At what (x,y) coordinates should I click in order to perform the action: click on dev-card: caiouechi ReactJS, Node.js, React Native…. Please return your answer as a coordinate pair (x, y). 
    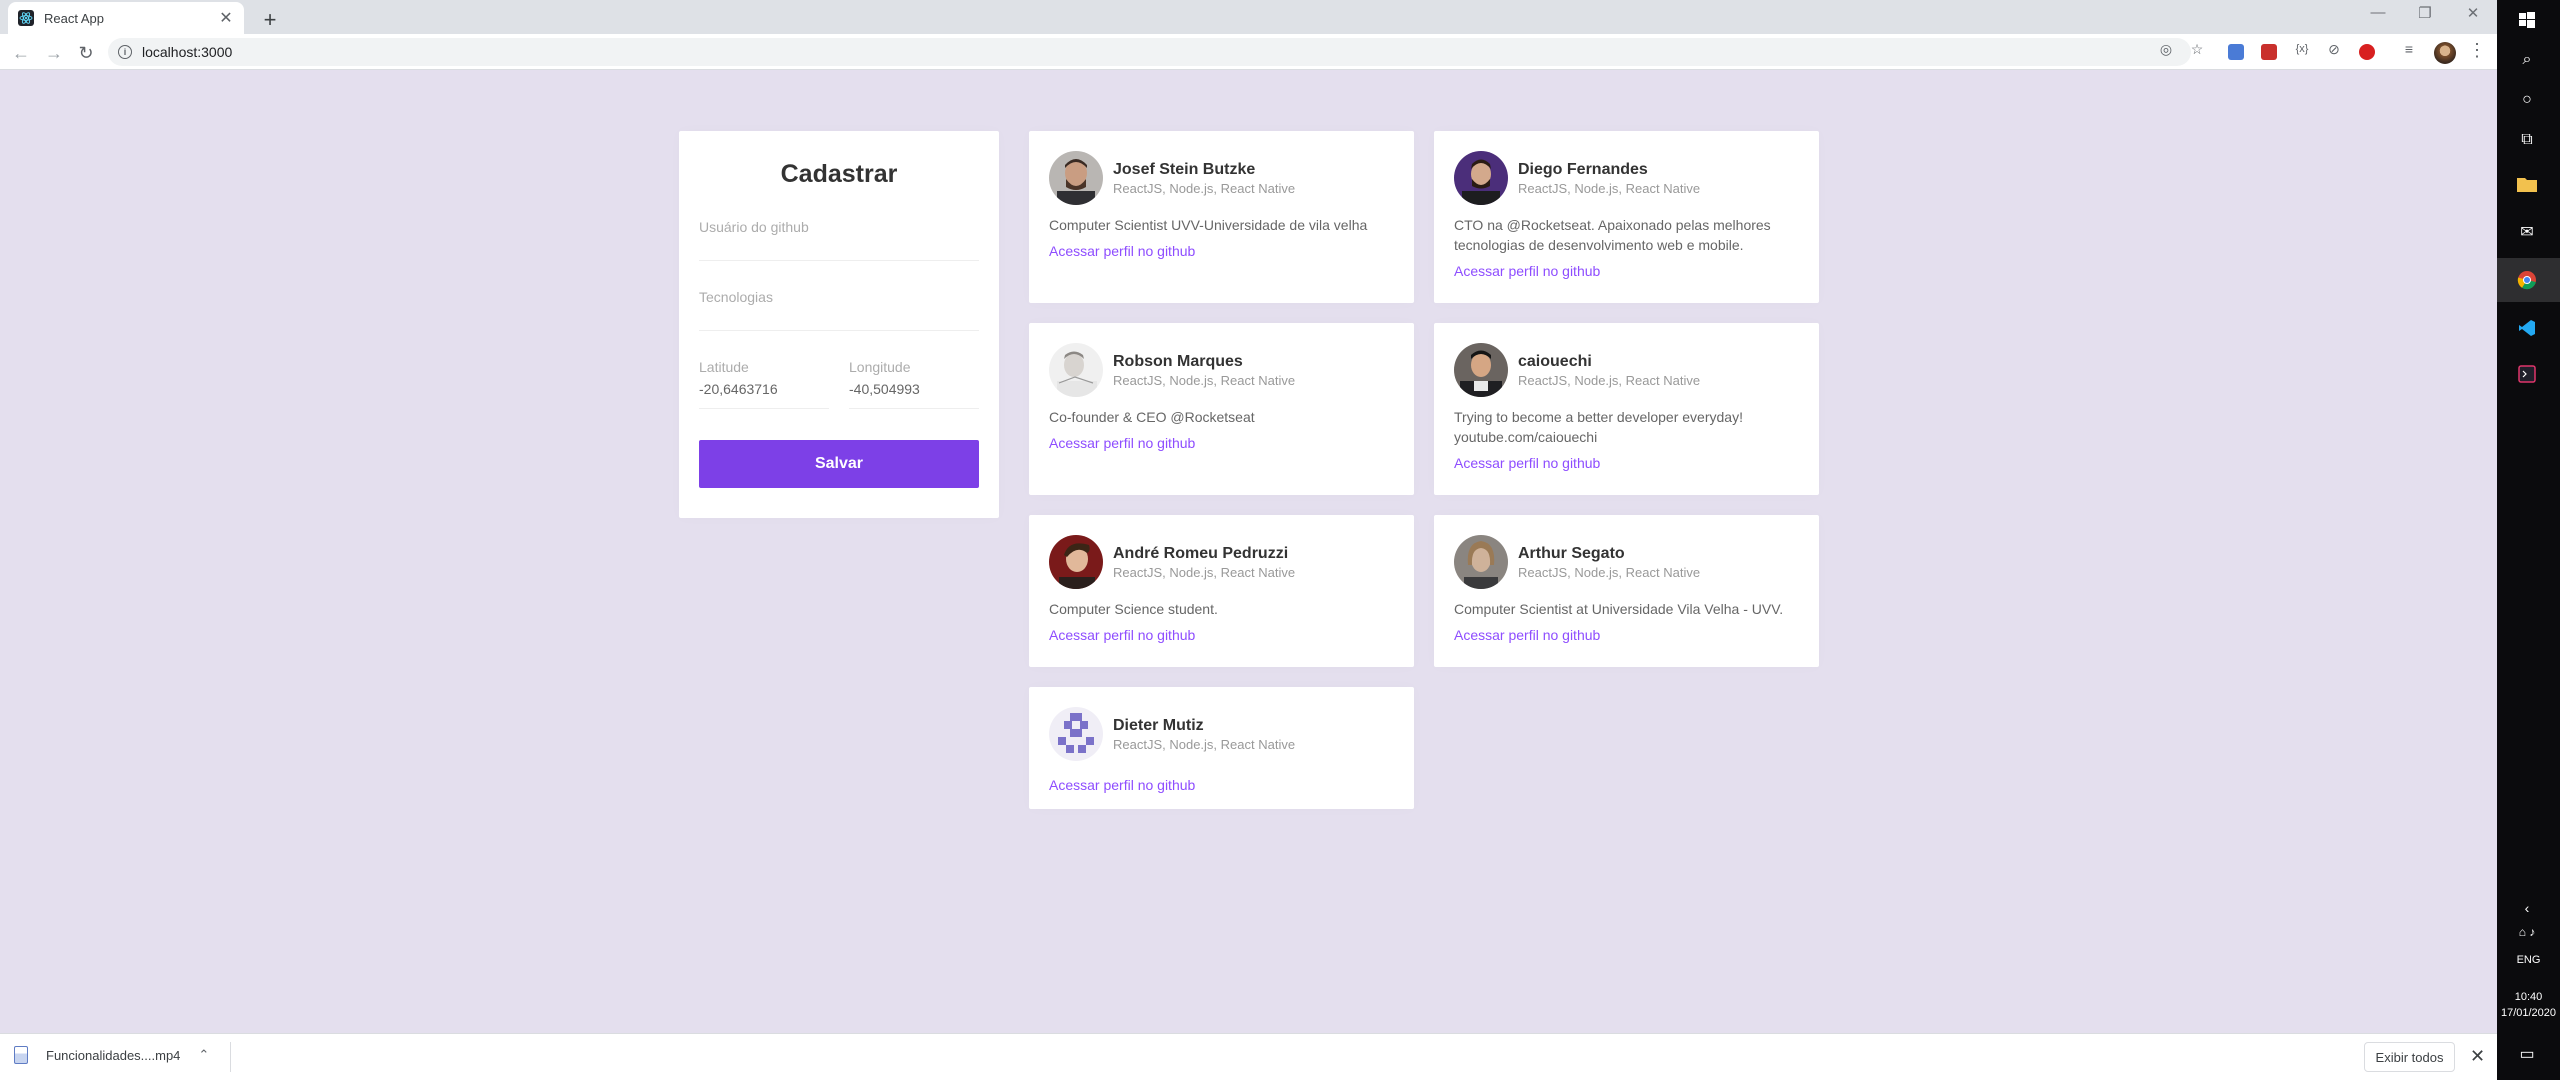
    Looking at the image, I should click on (1626, 409).